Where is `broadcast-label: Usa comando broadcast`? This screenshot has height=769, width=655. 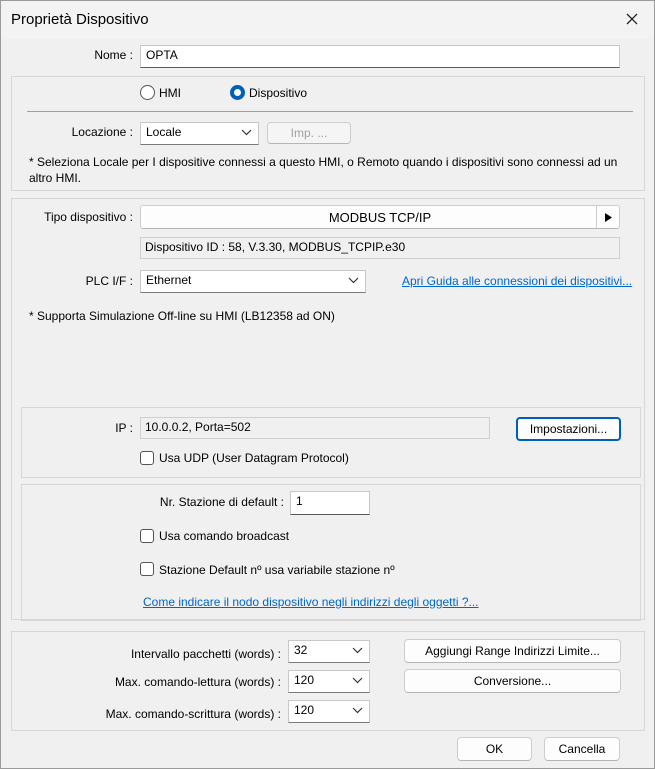 broadcast-label: Usa comando broadcast is located at coordinates (224, 536).